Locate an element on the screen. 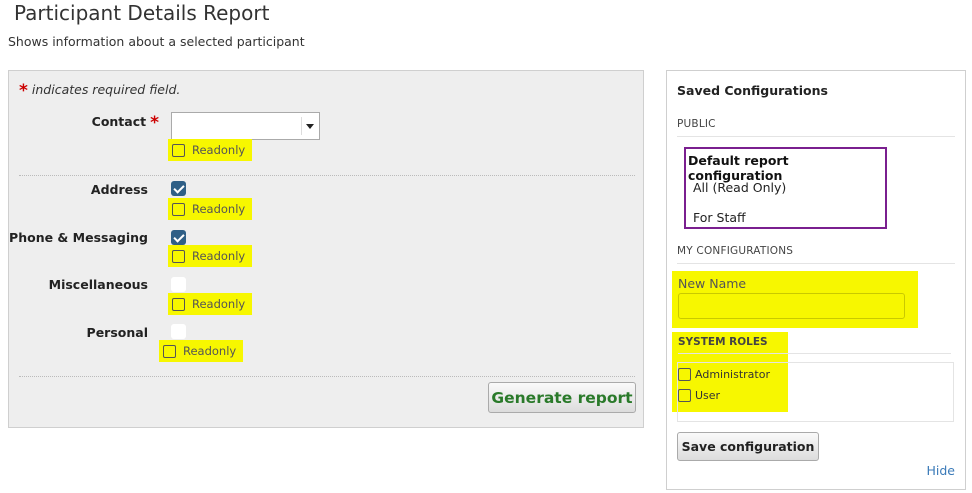 The height and width of the screenshot is (493, 972). phone-messaging-checkbox is located at coordinates (178, 237).